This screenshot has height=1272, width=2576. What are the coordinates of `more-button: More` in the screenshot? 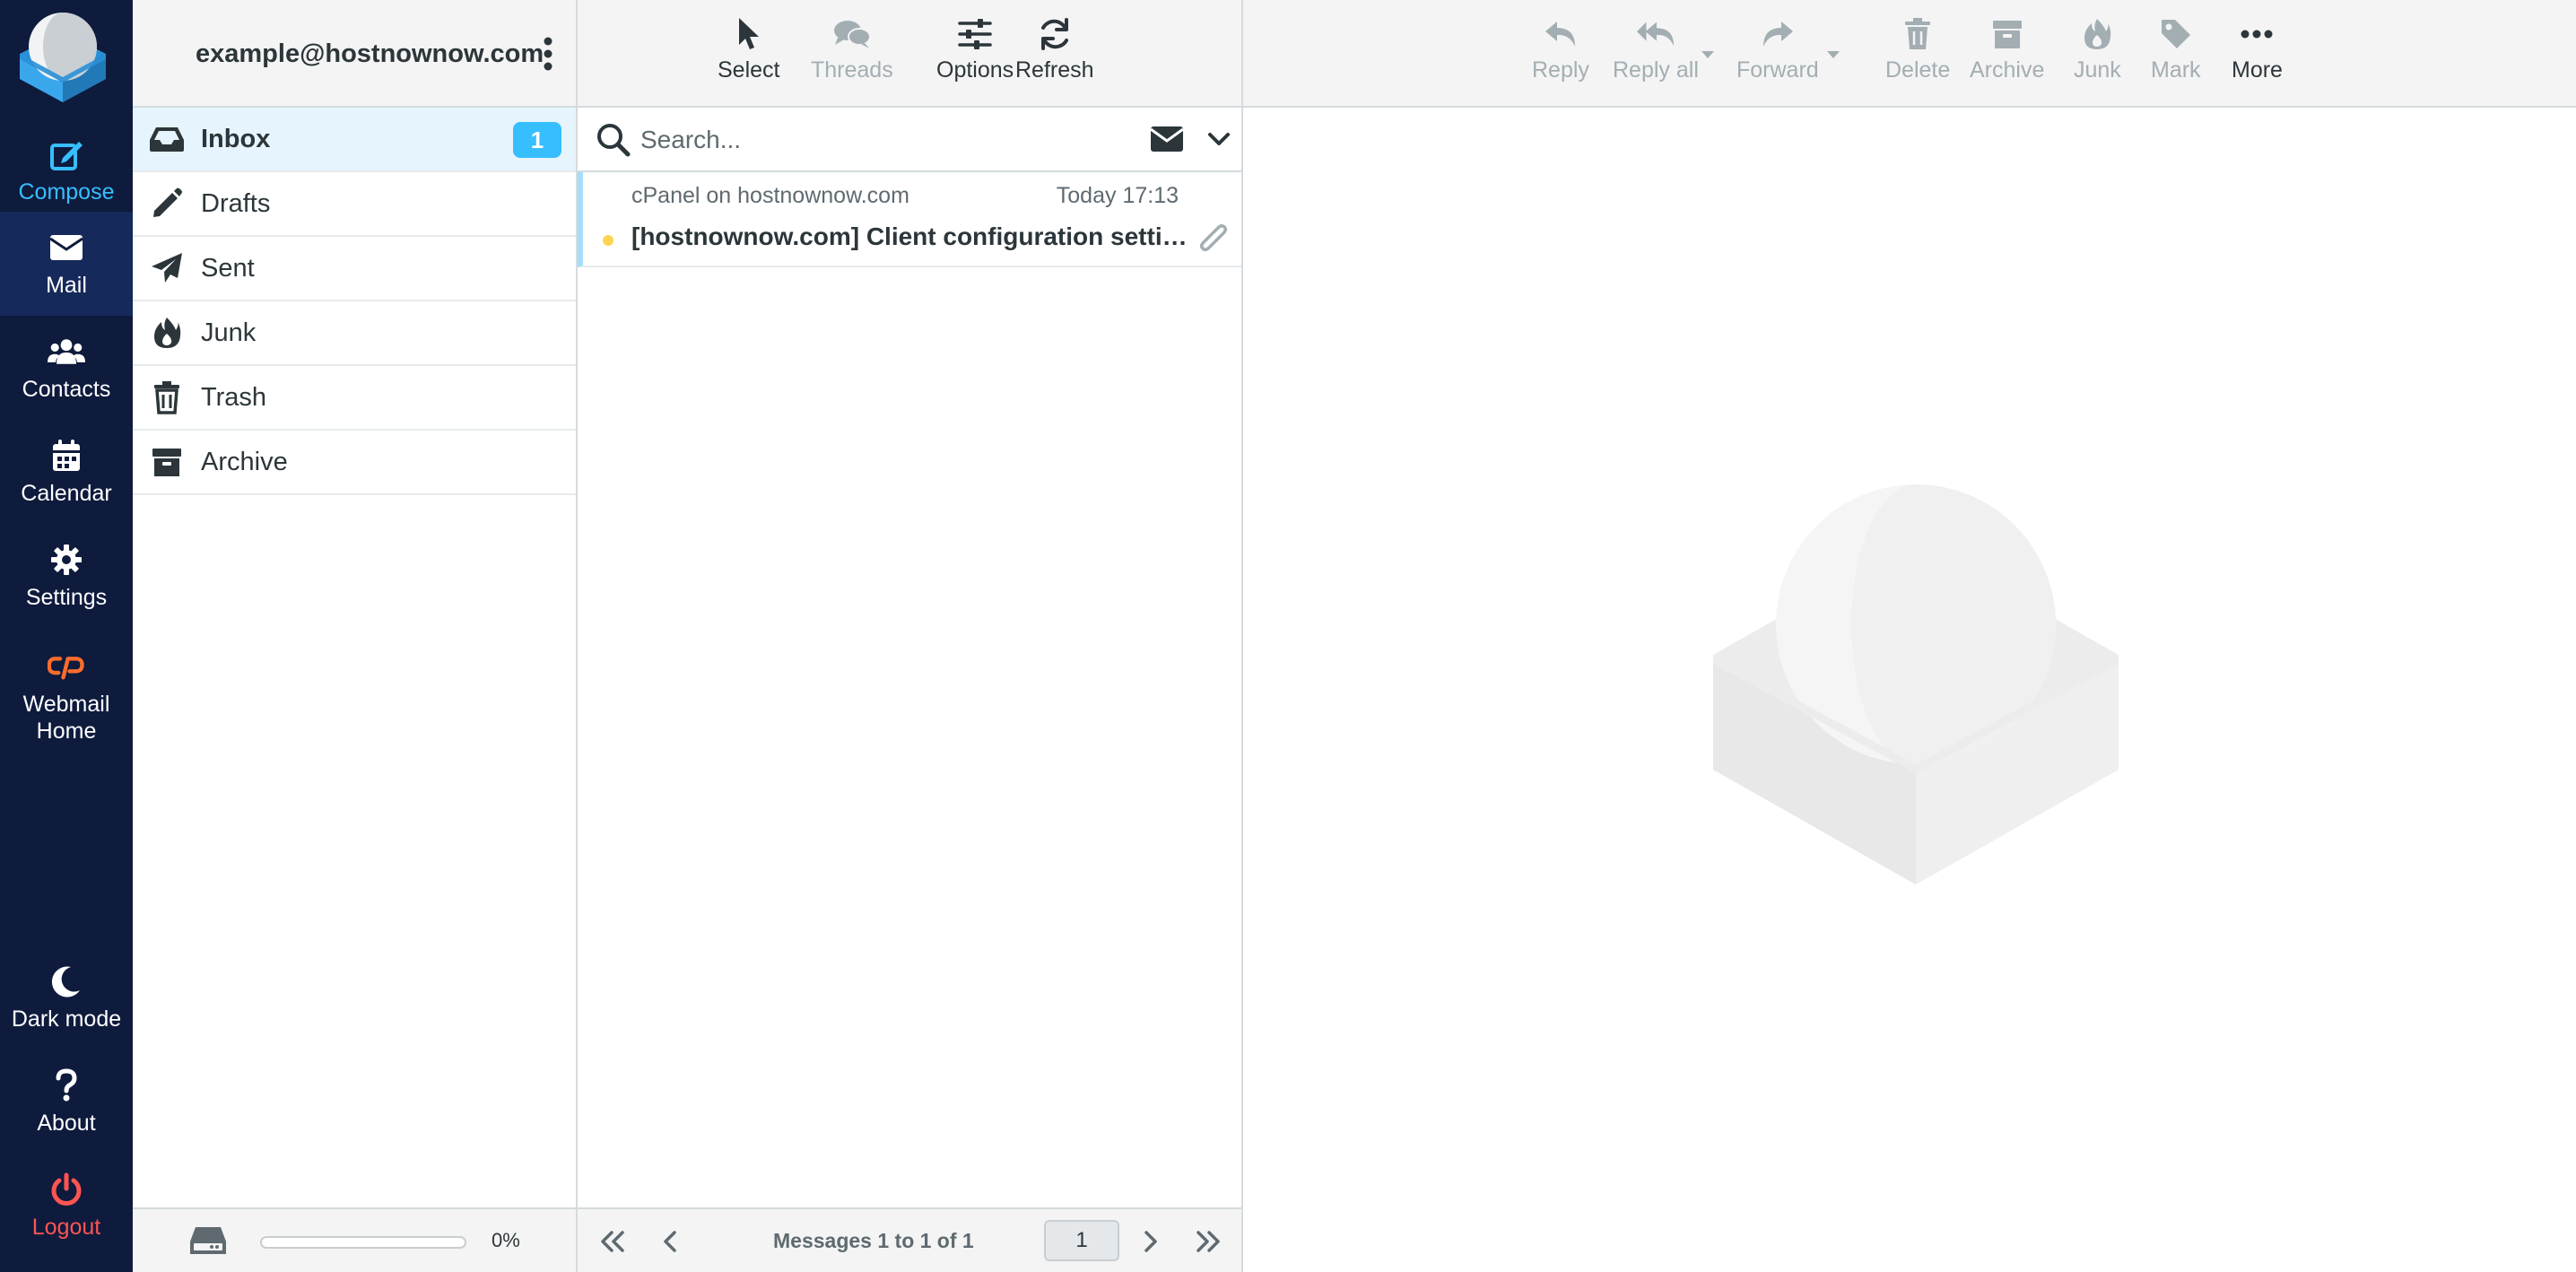 It's located at (2257, 54).